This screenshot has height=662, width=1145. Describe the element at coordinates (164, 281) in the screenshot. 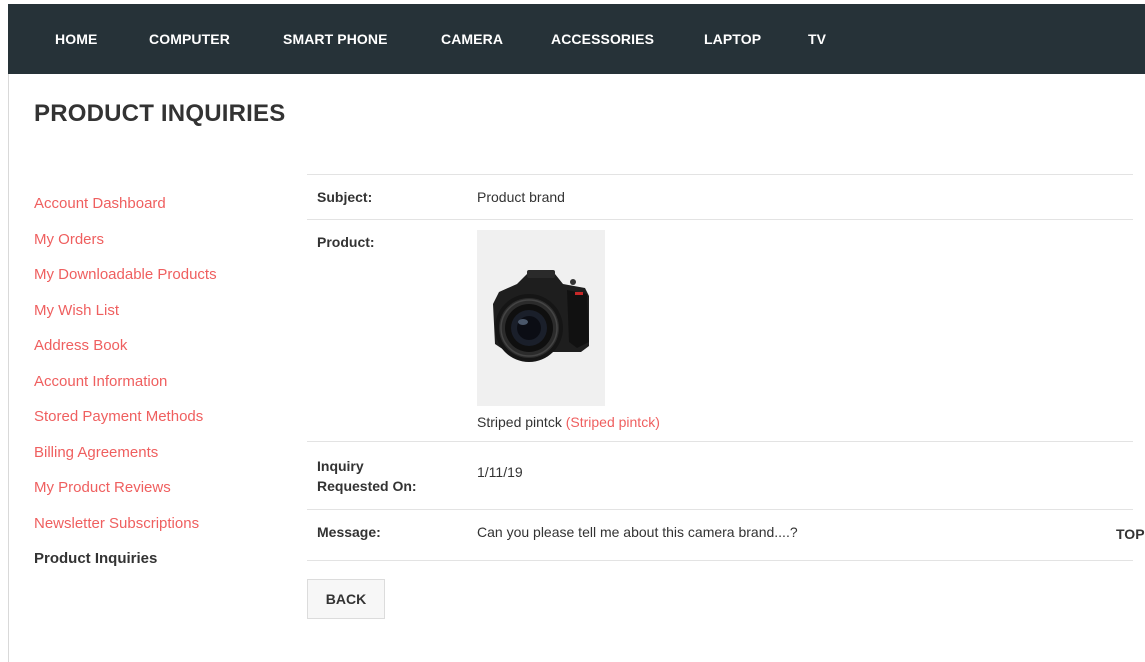

I see `sidebar-item-downloadable-products: My Downloadable Products` at that location.